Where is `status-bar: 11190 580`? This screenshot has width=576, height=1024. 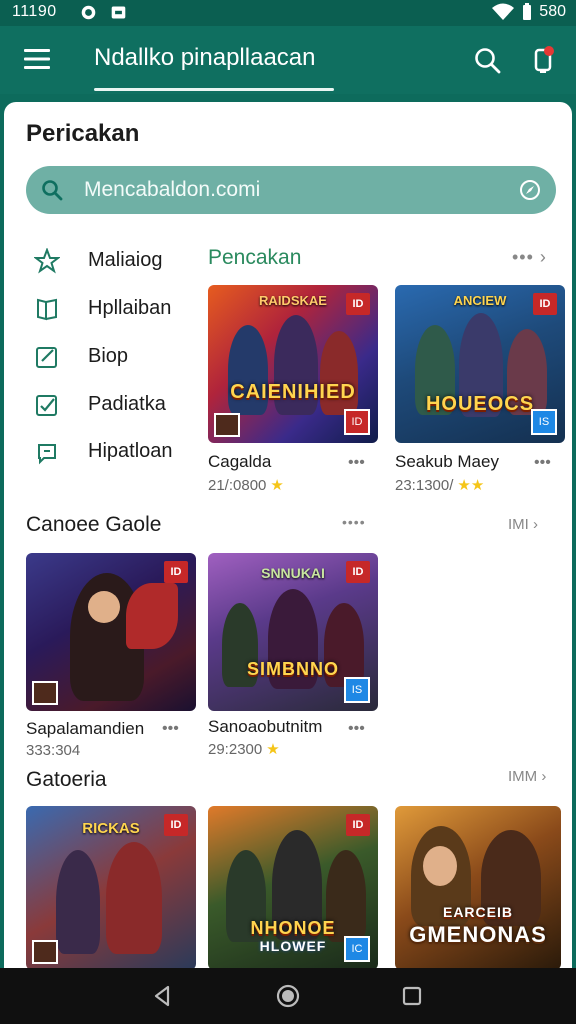 status-bar: 11190 580 is located at coordinates (288, 13).